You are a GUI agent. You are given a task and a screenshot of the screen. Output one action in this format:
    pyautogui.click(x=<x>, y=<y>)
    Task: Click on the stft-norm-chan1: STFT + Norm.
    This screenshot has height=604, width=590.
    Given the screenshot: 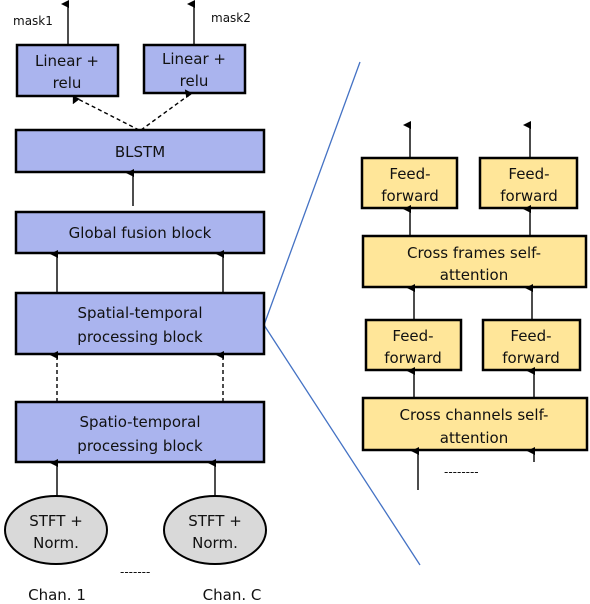 What is the action you would take?
    pyautogui.click(x=56, y=530)
    